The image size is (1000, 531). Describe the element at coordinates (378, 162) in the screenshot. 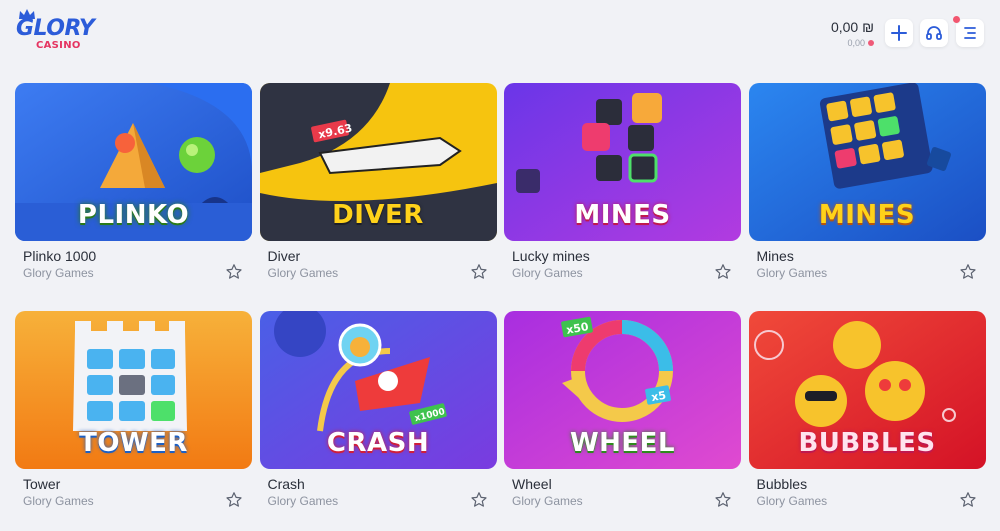

I see `game-thumbnail: x9.63 DIVER` at that location.